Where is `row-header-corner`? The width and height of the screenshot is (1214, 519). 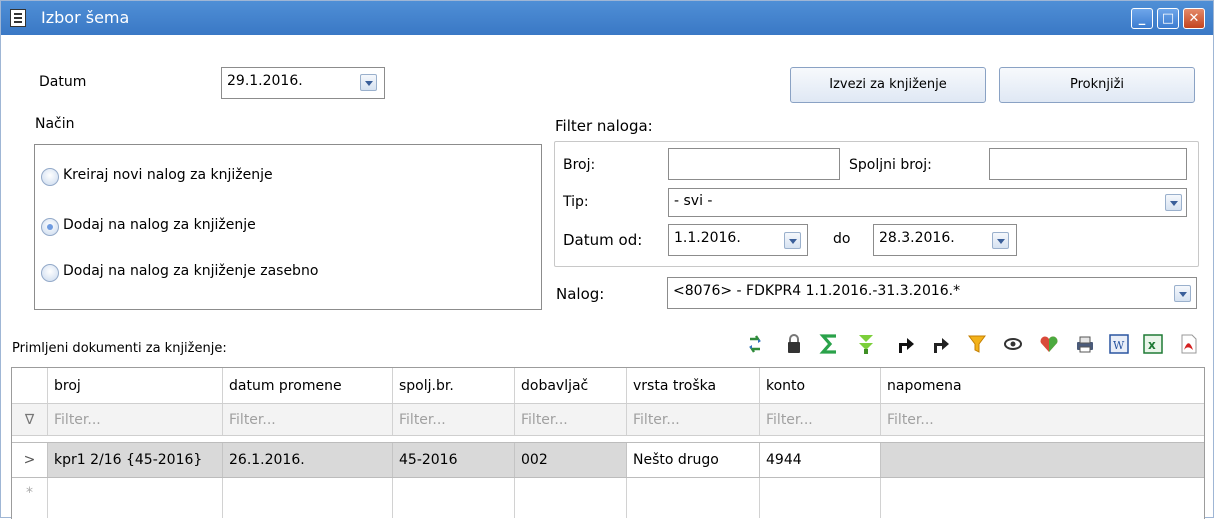
row-header-corner is located at coordinates (30, 385).